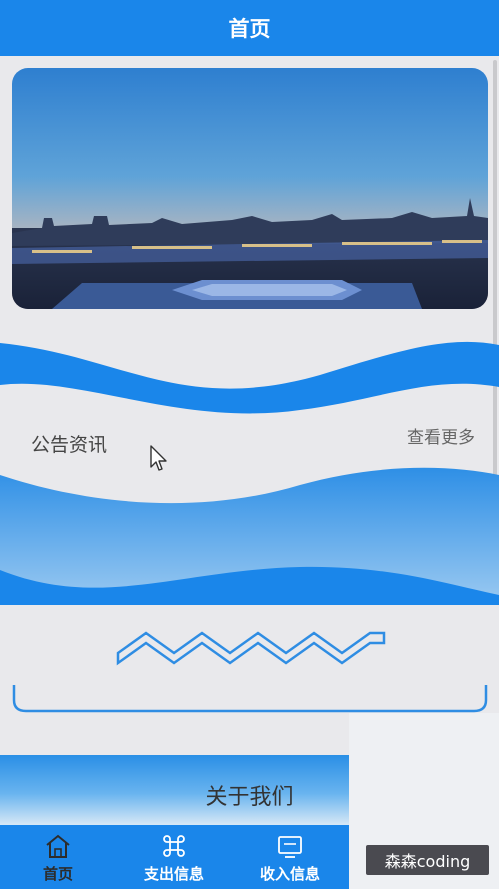 The width and height of the screenshot is (499, 889). What do you see at coordinates (289, 874) in the screenshot?
I see `tab-label: 收入信息` at bounding box center [289, 874].